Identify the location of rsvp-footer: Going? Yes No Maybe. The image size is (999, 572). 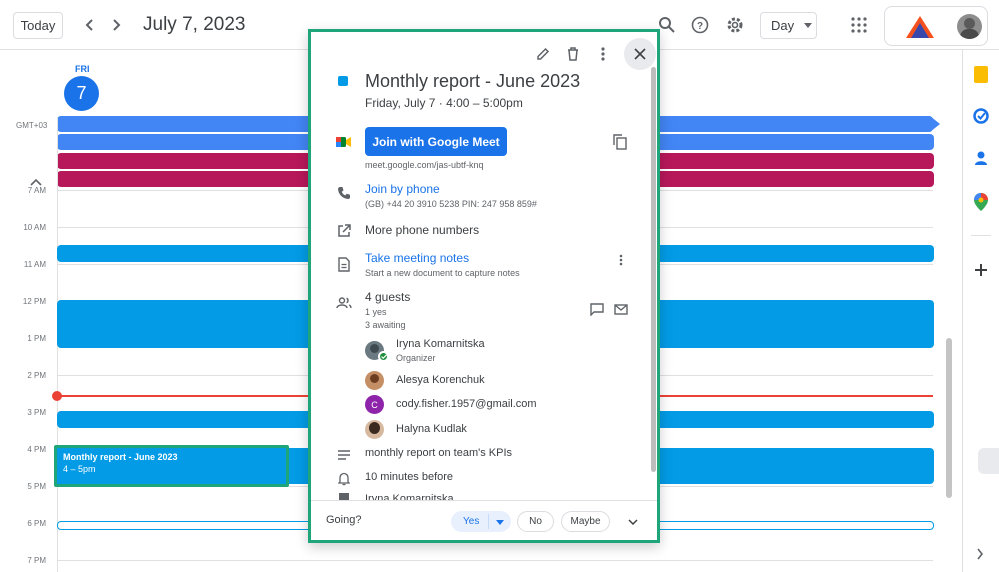
(484, 520).